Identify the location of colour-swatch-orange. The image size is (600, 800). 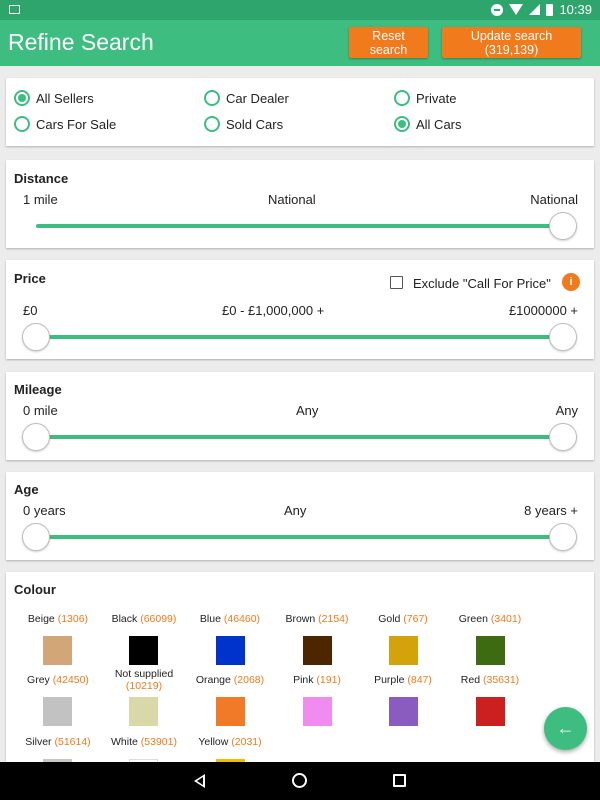
(230, 711).